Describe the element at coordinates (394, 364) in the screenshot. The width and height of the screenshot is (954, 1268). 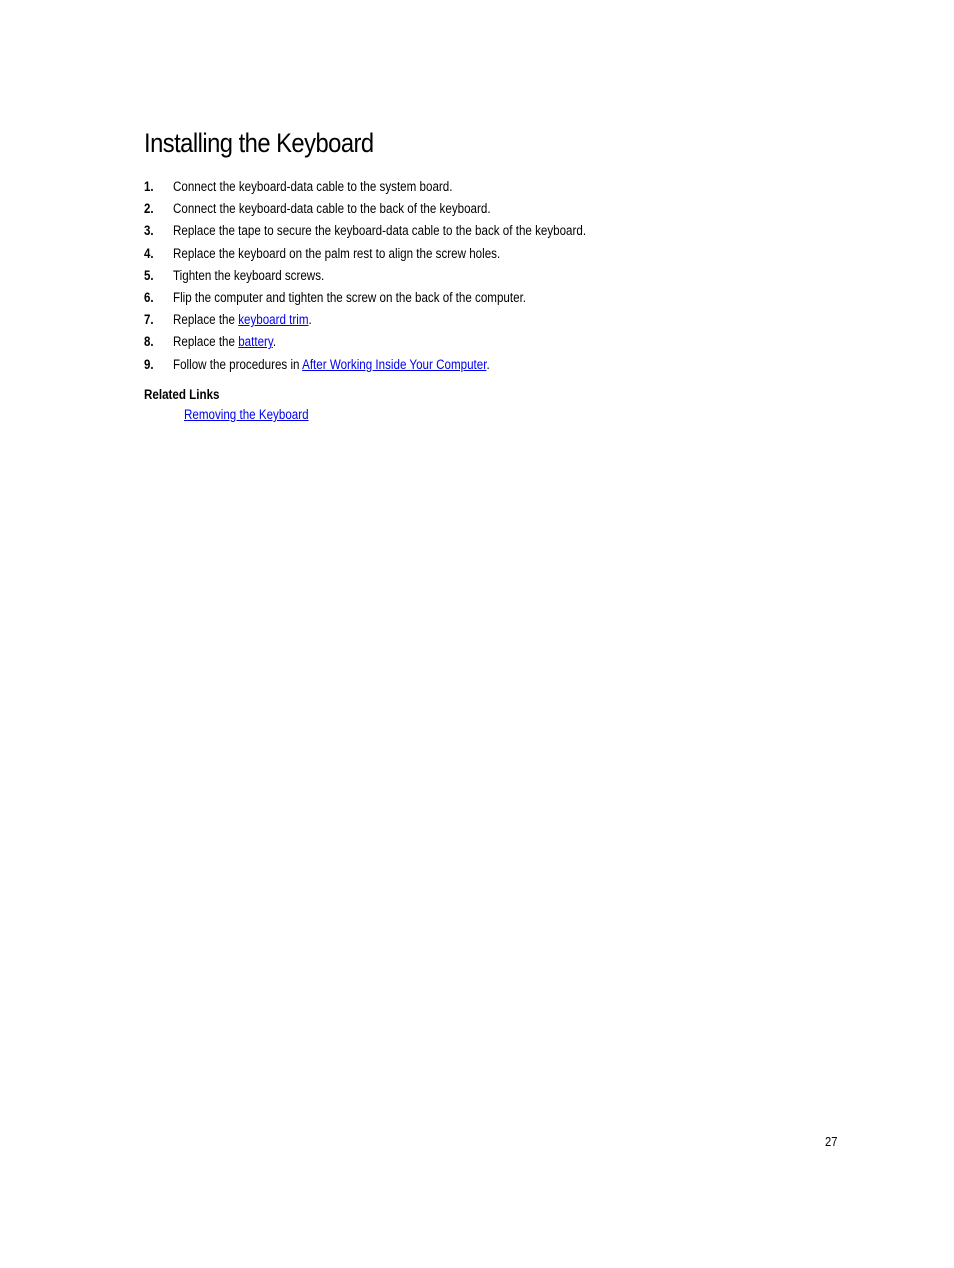
I see `step-link: After Working Inside Your Computer` at that location.